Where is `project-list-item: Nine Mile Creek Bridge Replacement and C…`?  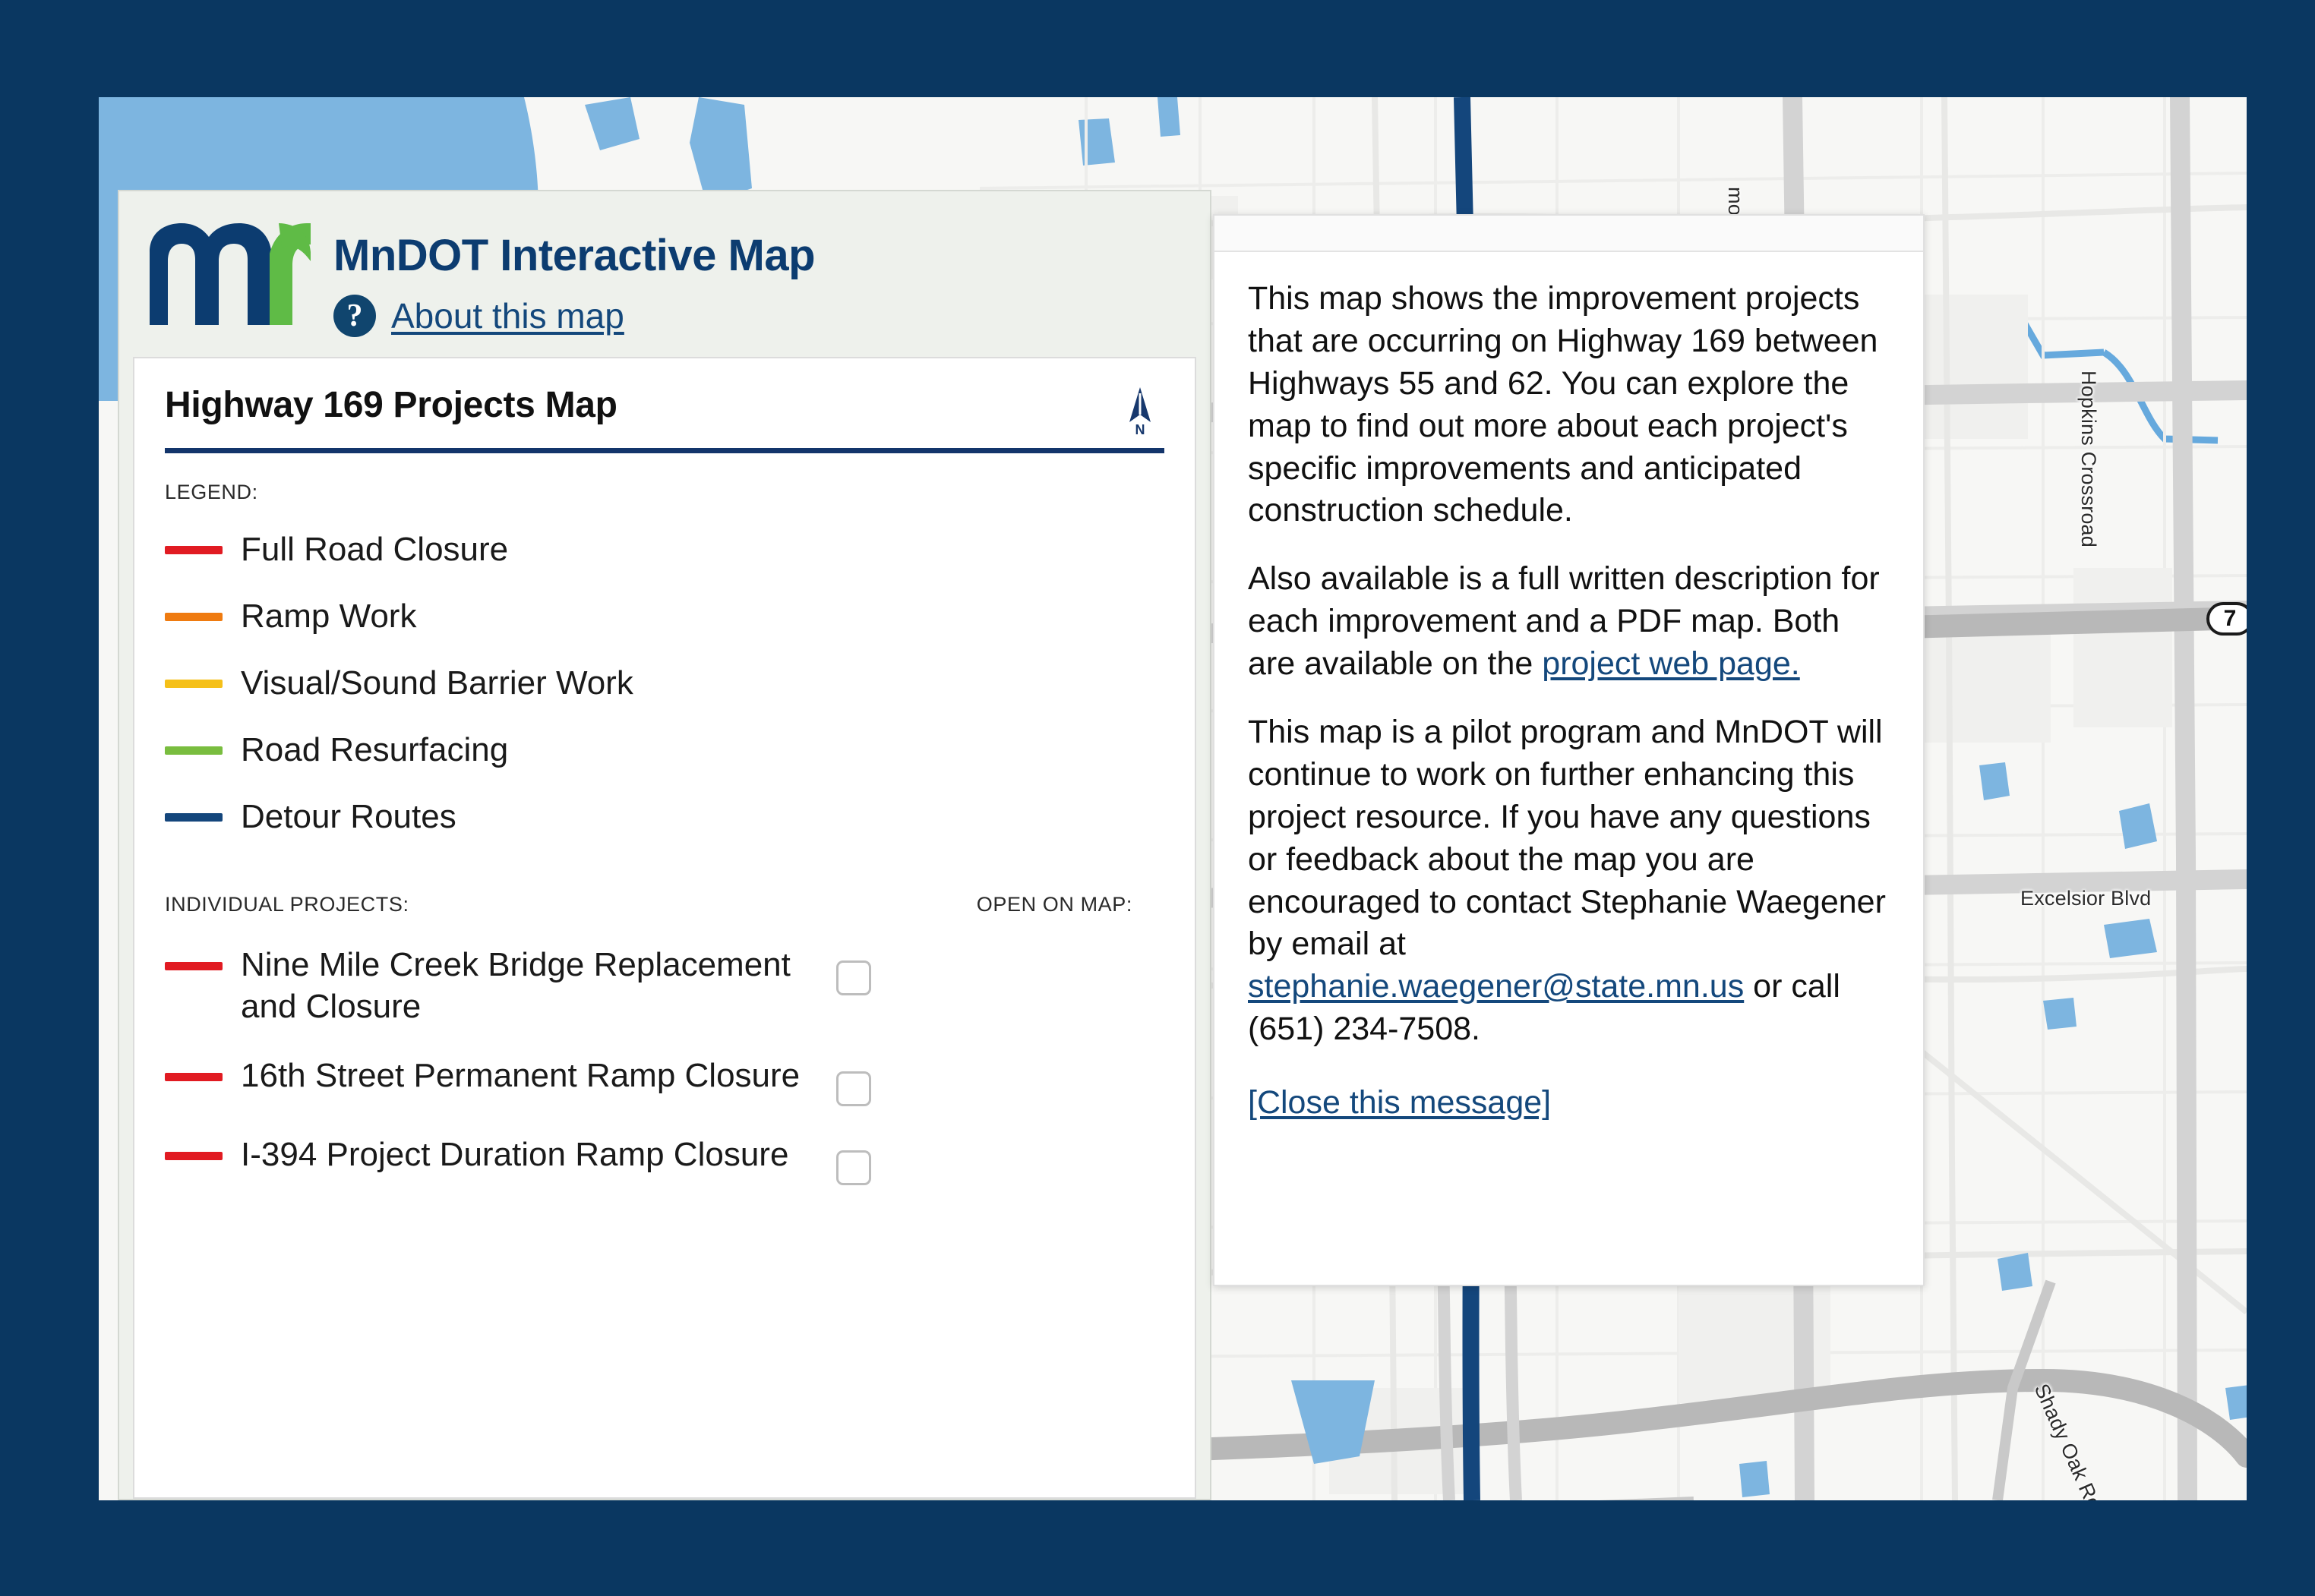
project-list-item: Nine Mile Creek Bridge Replacement and C… is located at coordinates (664, 985).